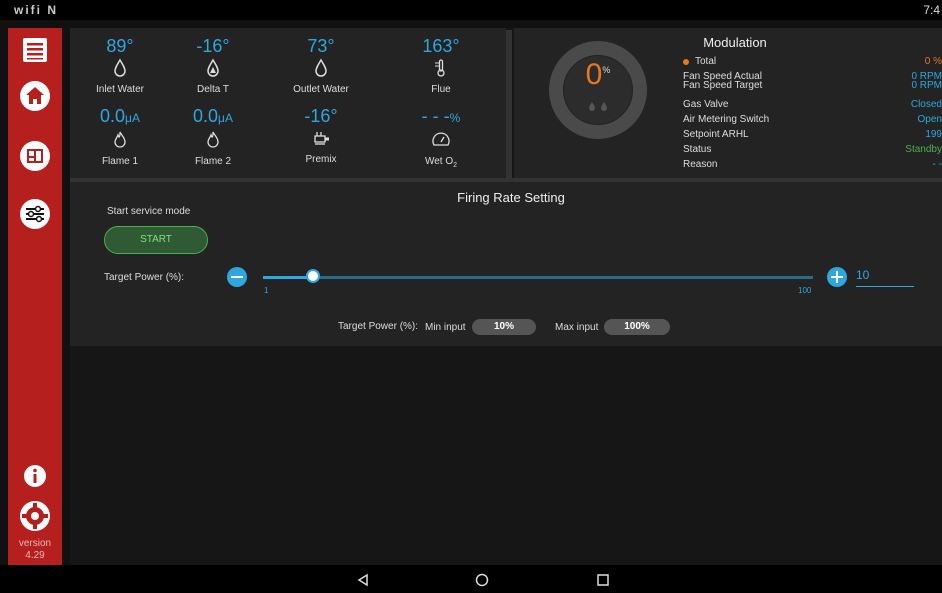 This screenshot has width=942, height=593. I want to click on back-icon, so click(363, 580).